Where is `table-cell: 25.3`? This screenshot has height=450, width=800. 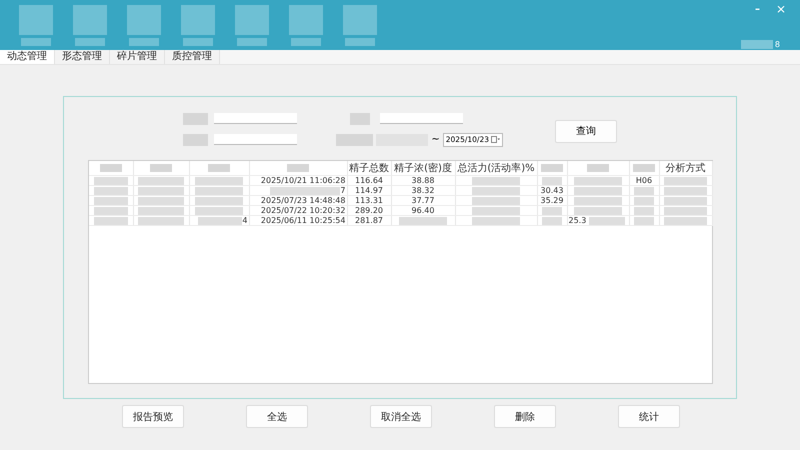
table-cell: 25.3 is located at coordinates (577, 220).